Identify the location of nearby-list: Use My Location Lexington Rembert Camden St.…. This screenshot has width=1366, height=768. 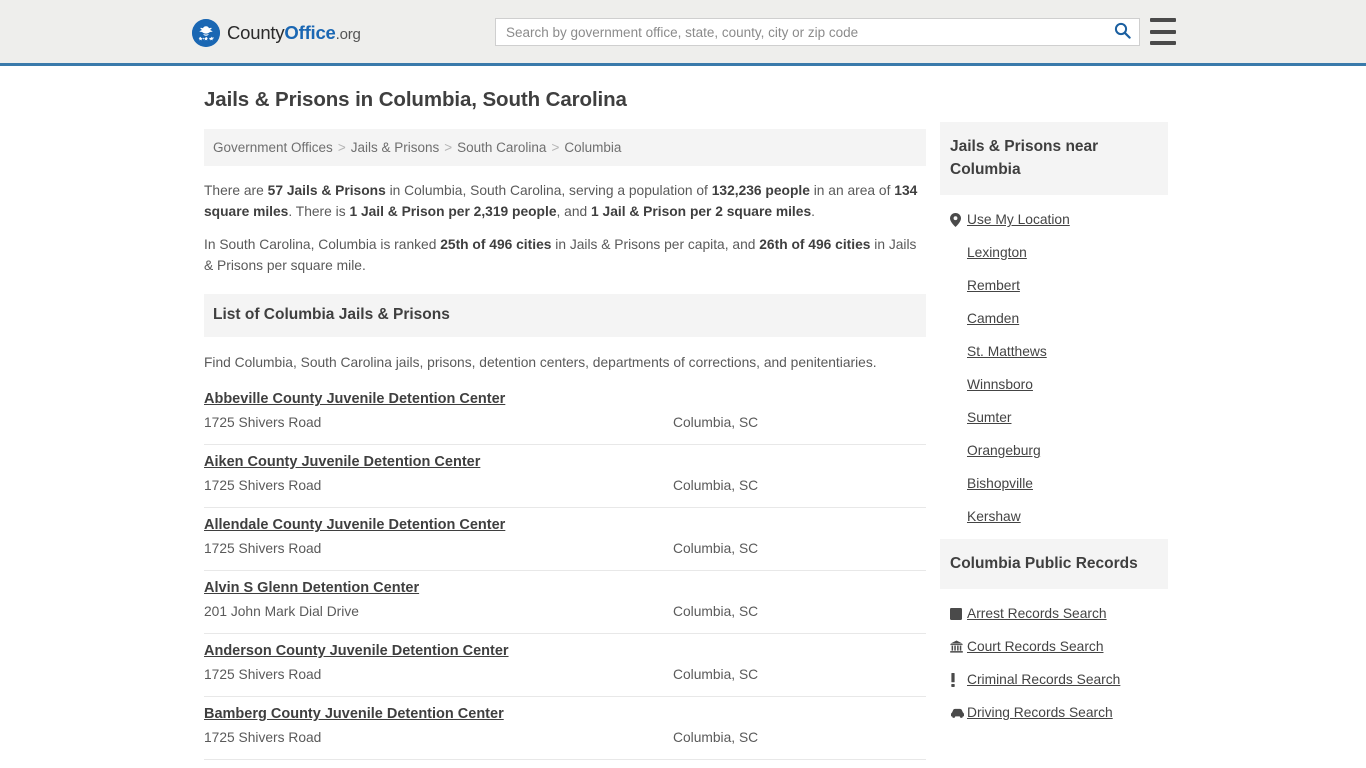
(1054, 364).